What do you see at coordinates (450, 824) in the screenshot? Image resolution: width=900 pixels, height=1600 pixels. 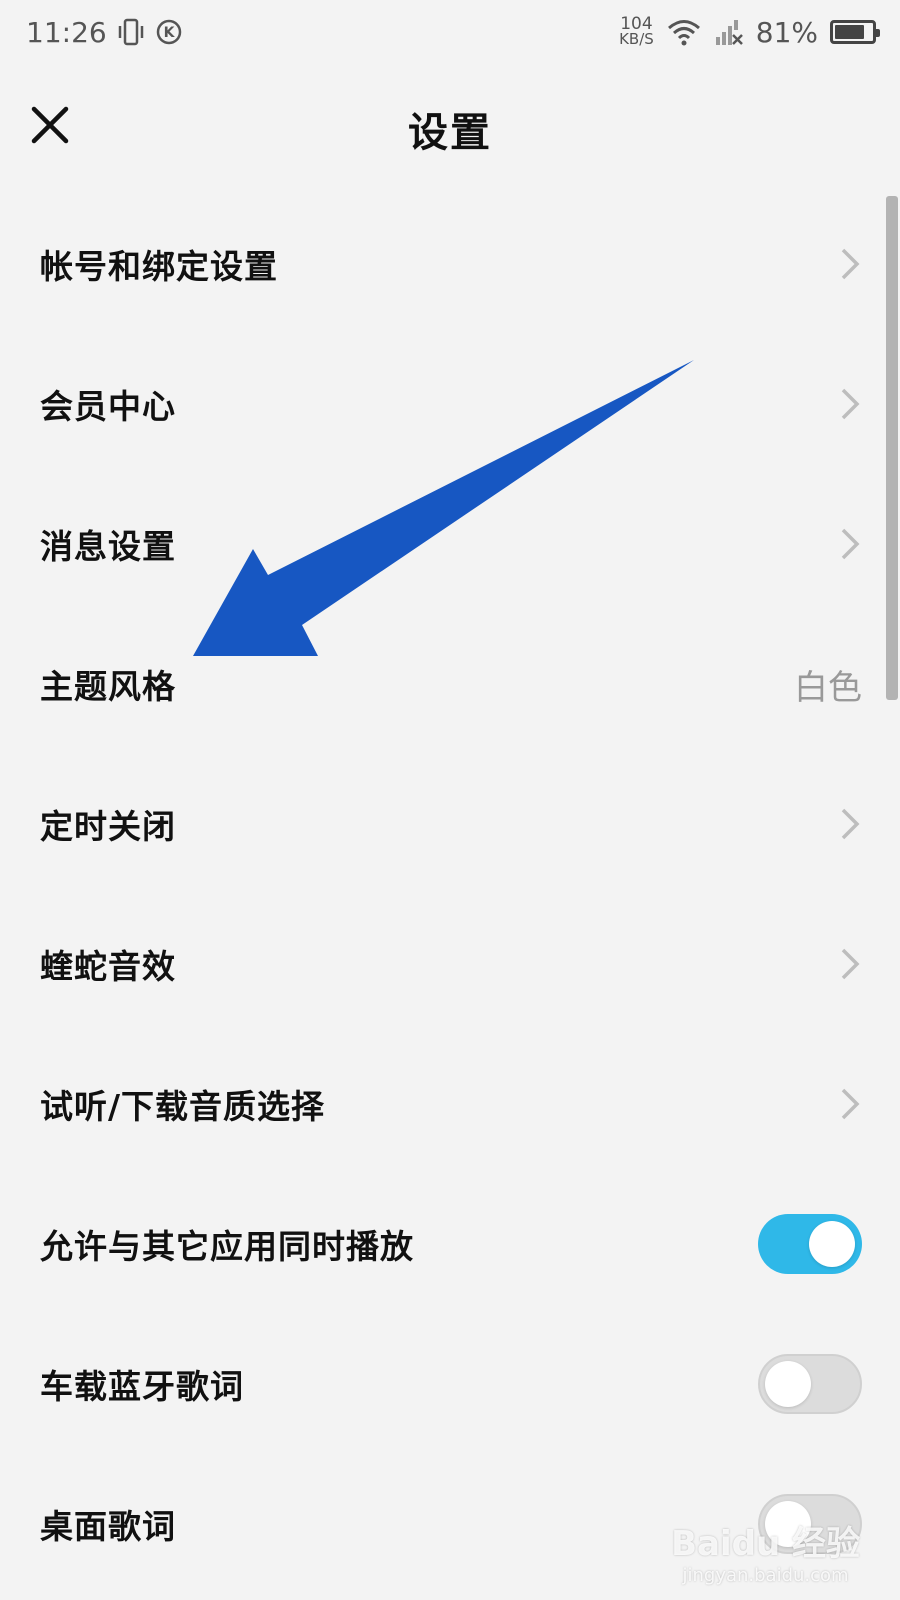 I see `settings-item-sleep-timer: 定时关闭` at bounding box center [450, 824].